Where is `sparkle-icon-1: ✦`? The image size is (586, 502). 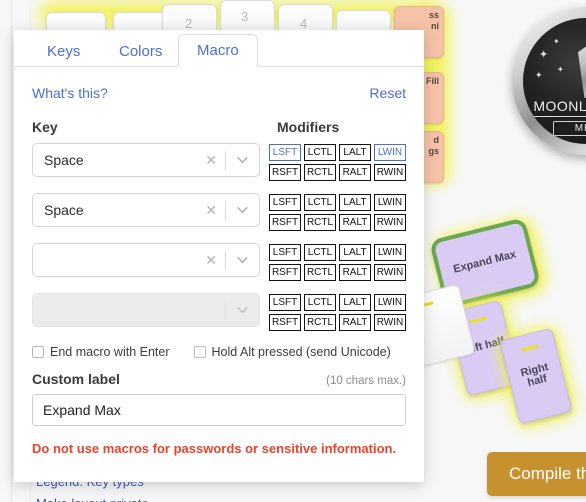
sparkle-icon-1: ✦ is located at coordinates (544, 55).